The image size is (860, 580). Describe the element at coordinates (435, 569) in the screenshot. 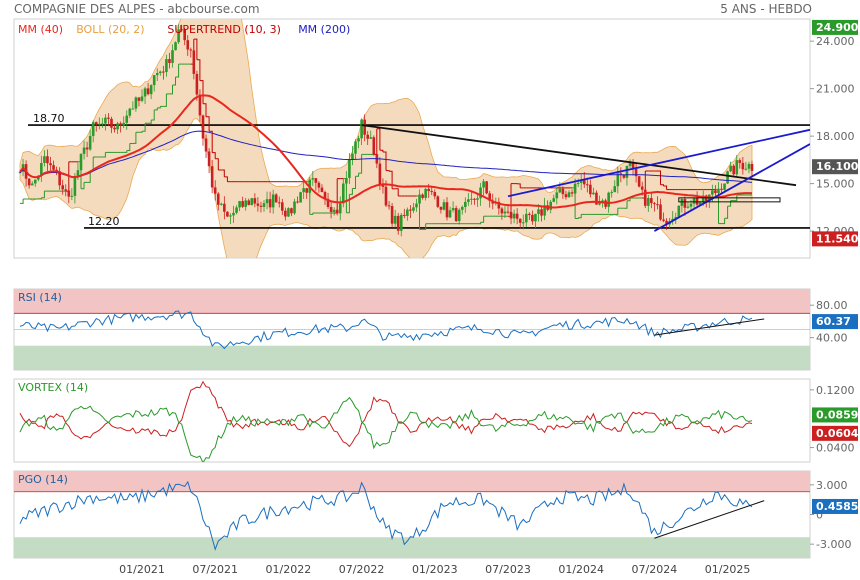

I see `xtick-label: 01/2023` at that location.